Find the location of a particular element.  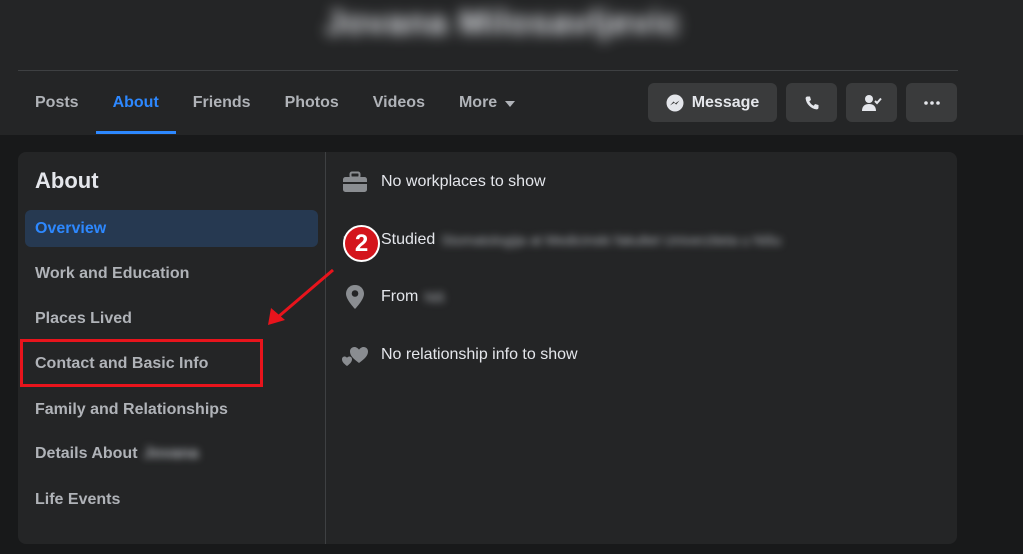

sidebar-item-work-education: Work and Education is located at coordinates (171, 273).